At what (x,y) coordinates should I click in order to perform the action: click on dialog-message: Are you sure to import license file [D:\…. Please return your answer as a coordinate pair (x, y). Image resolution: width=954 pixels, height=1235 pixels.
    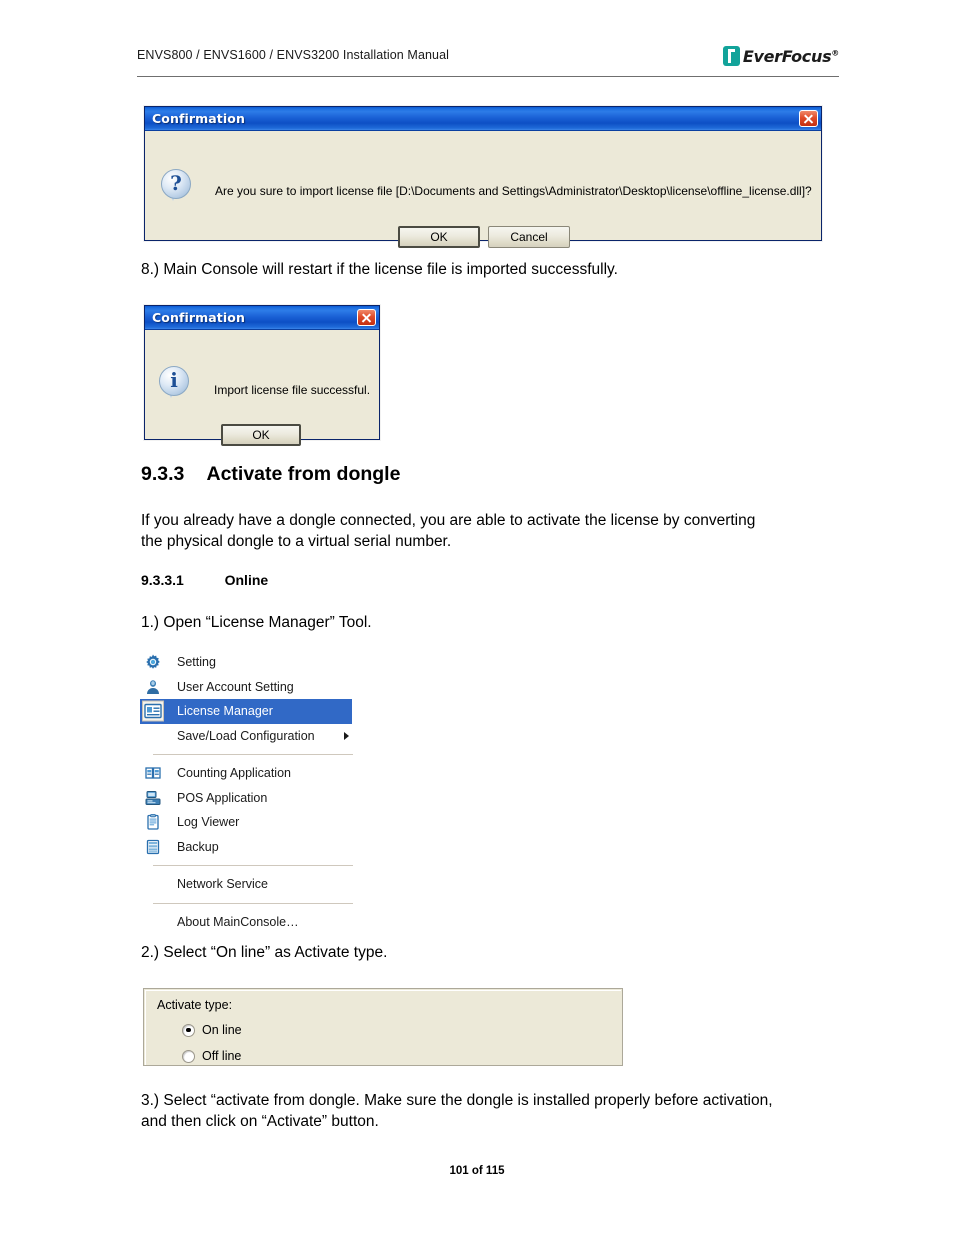
    Looking at the image, I should click on (513, 191).